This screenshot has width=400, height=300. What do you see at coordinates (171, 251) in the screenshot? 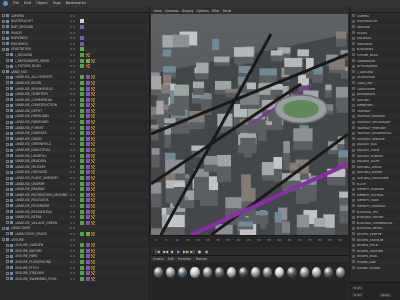
I see `previous-frame-button: ◀` at bounding box center [171, 251].